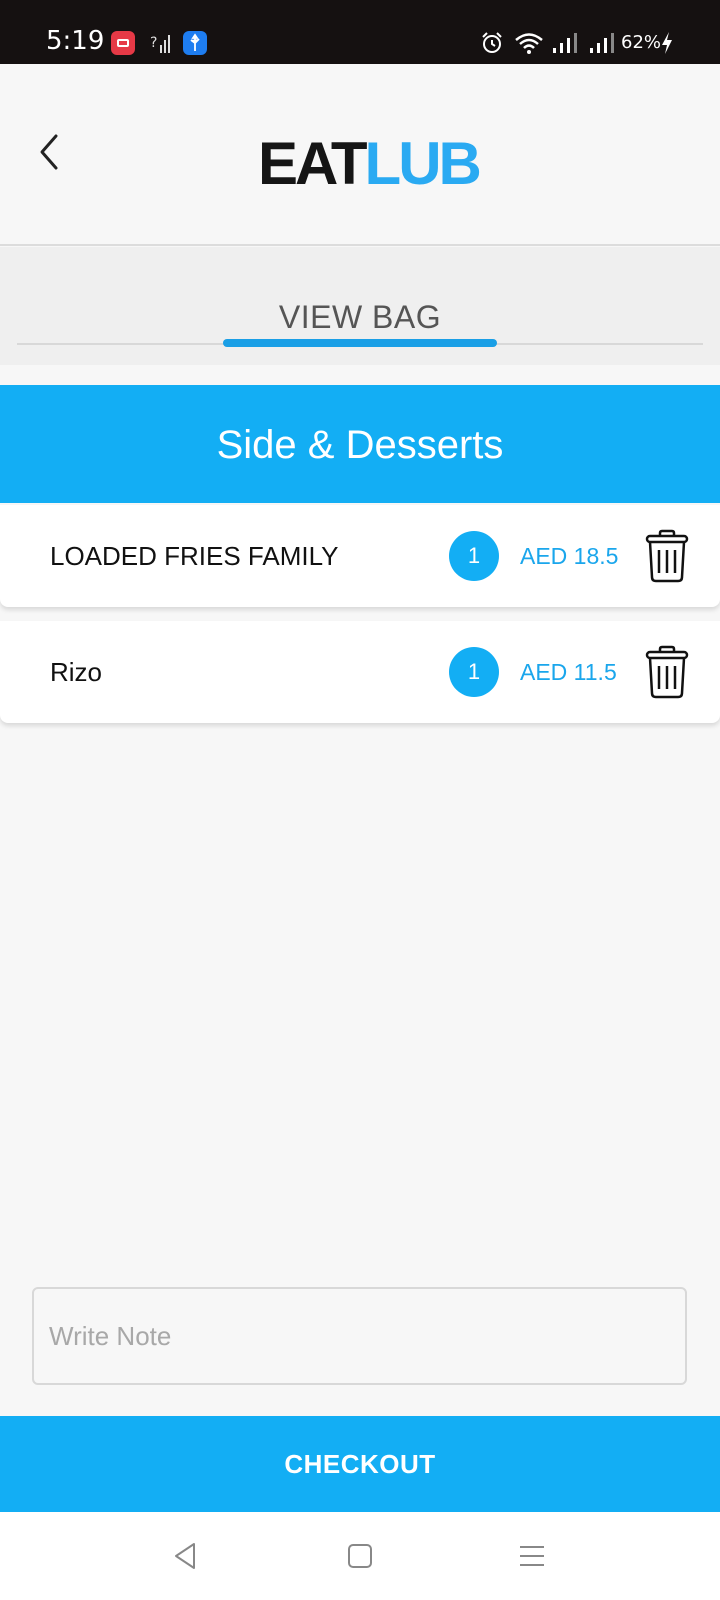 Image resolution: width=720 pixels, height=1600 pixels. I want to click on item-price: AED 18.5, so click(569, 556).